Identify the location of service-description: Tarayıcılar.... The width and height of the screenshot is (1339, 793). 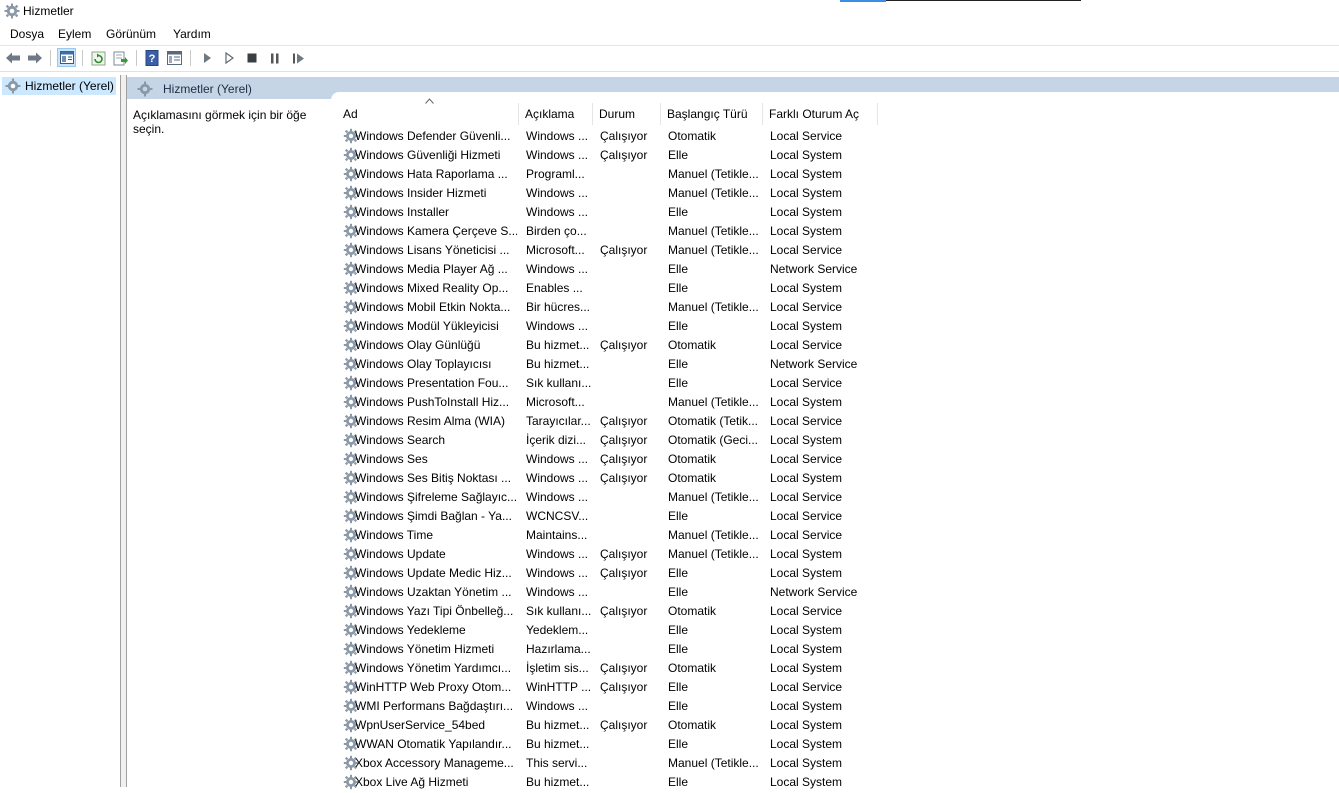
(558, 421).